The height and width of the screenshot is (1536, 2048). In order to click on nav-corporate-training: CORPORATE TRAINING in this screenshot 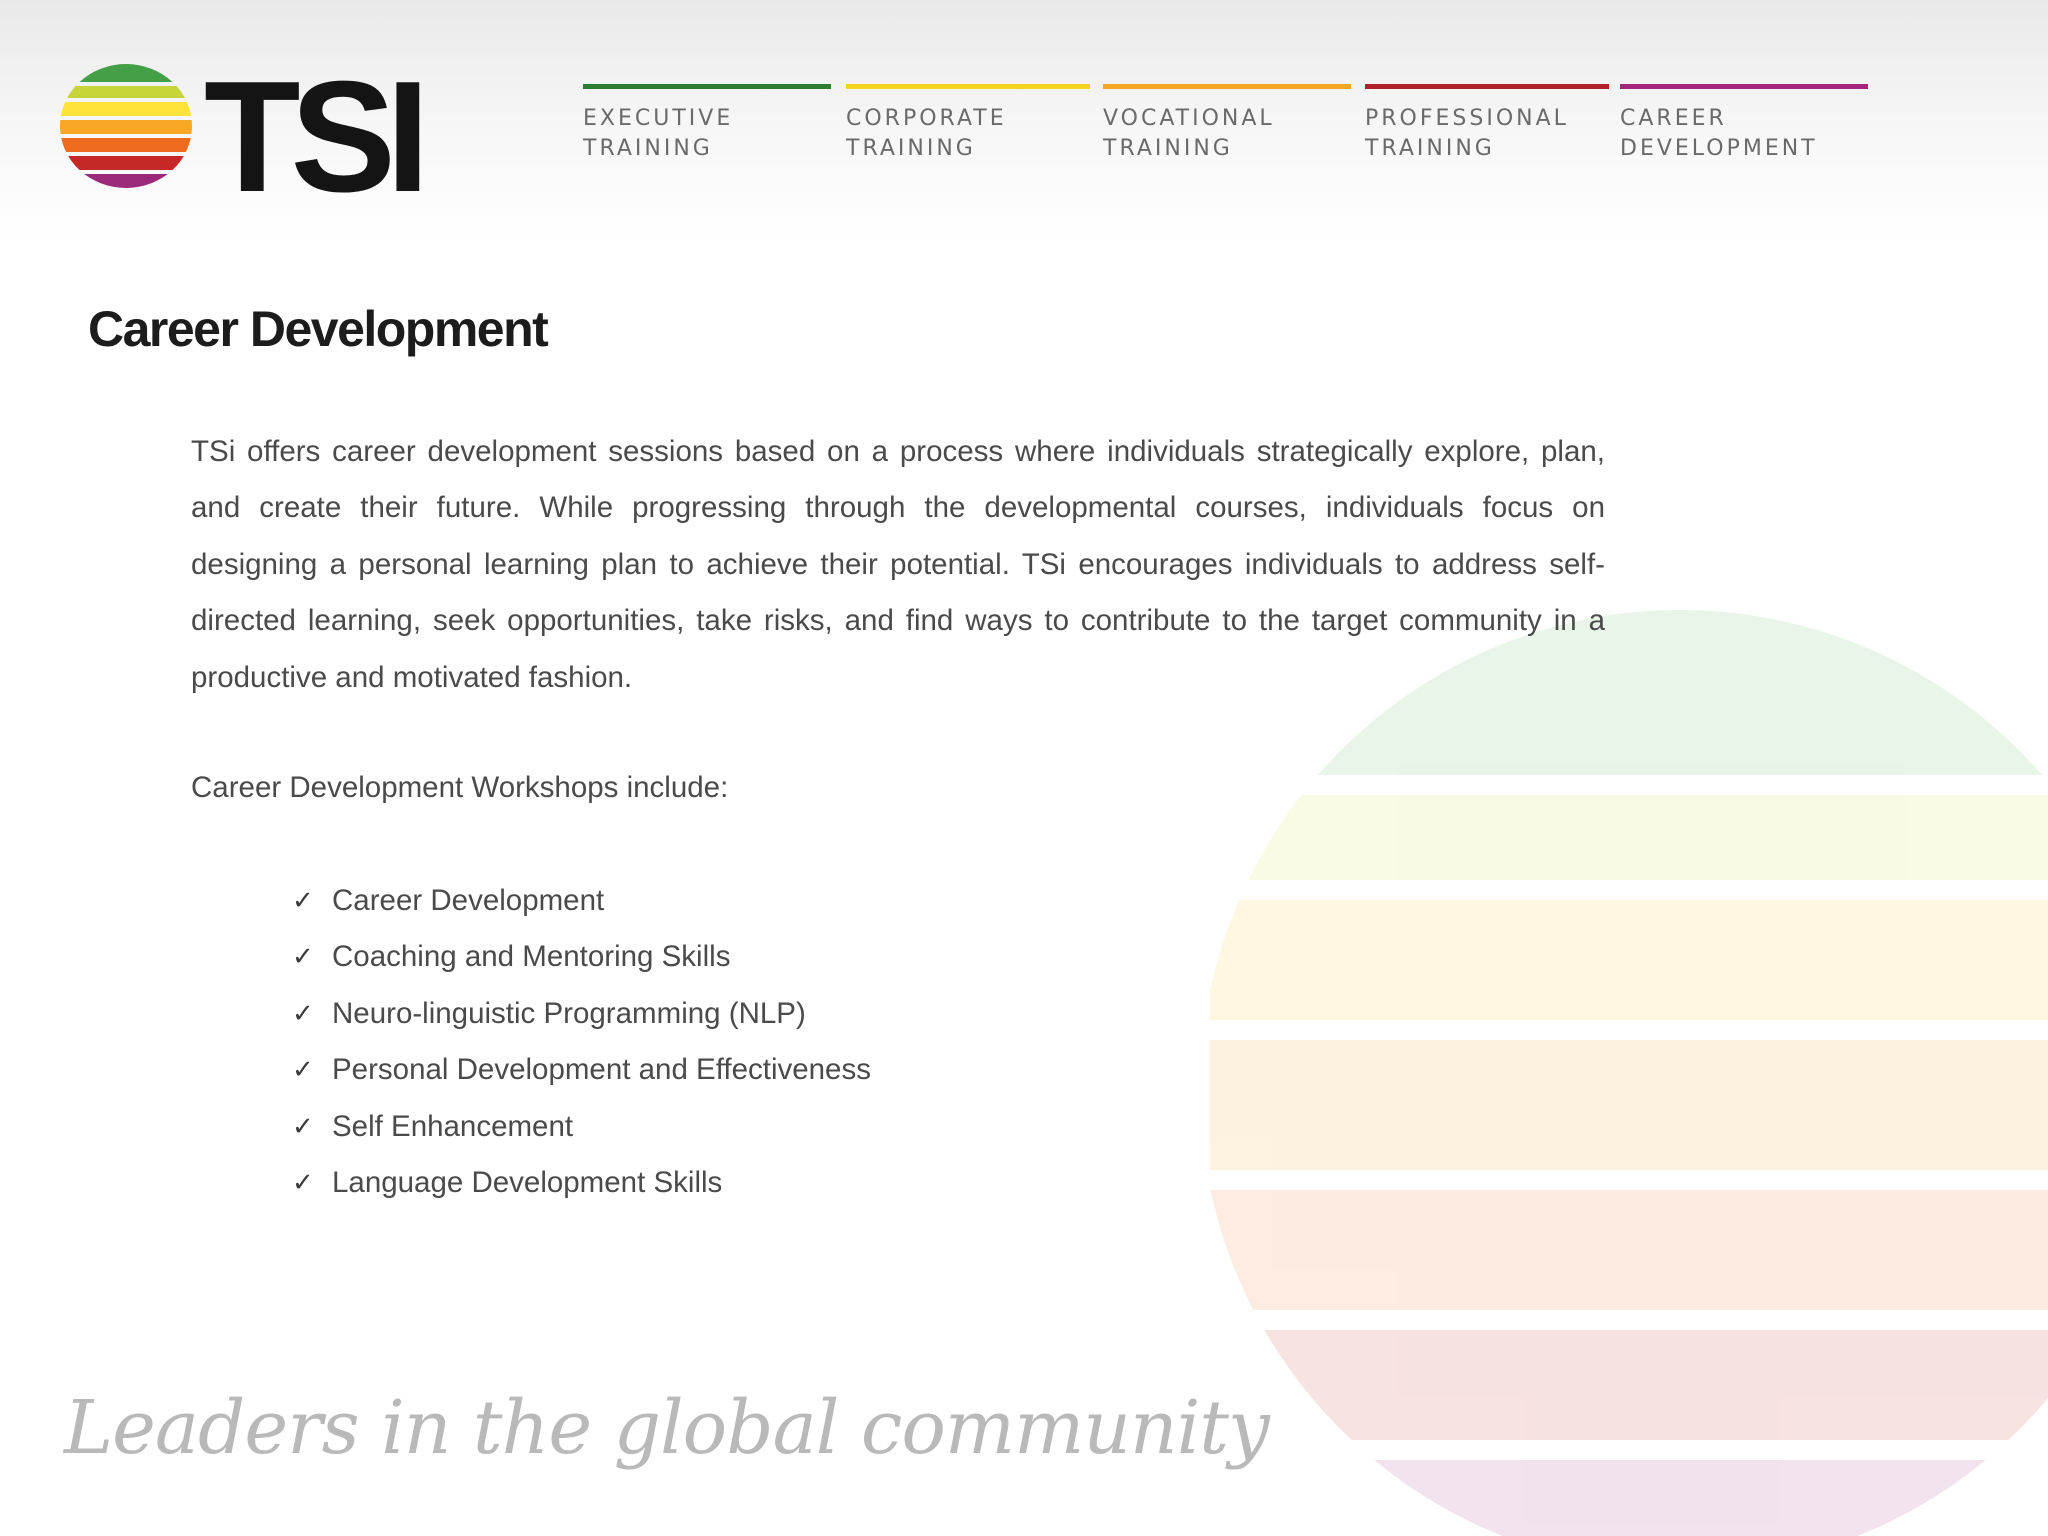, I will do `click(968, 129)`.